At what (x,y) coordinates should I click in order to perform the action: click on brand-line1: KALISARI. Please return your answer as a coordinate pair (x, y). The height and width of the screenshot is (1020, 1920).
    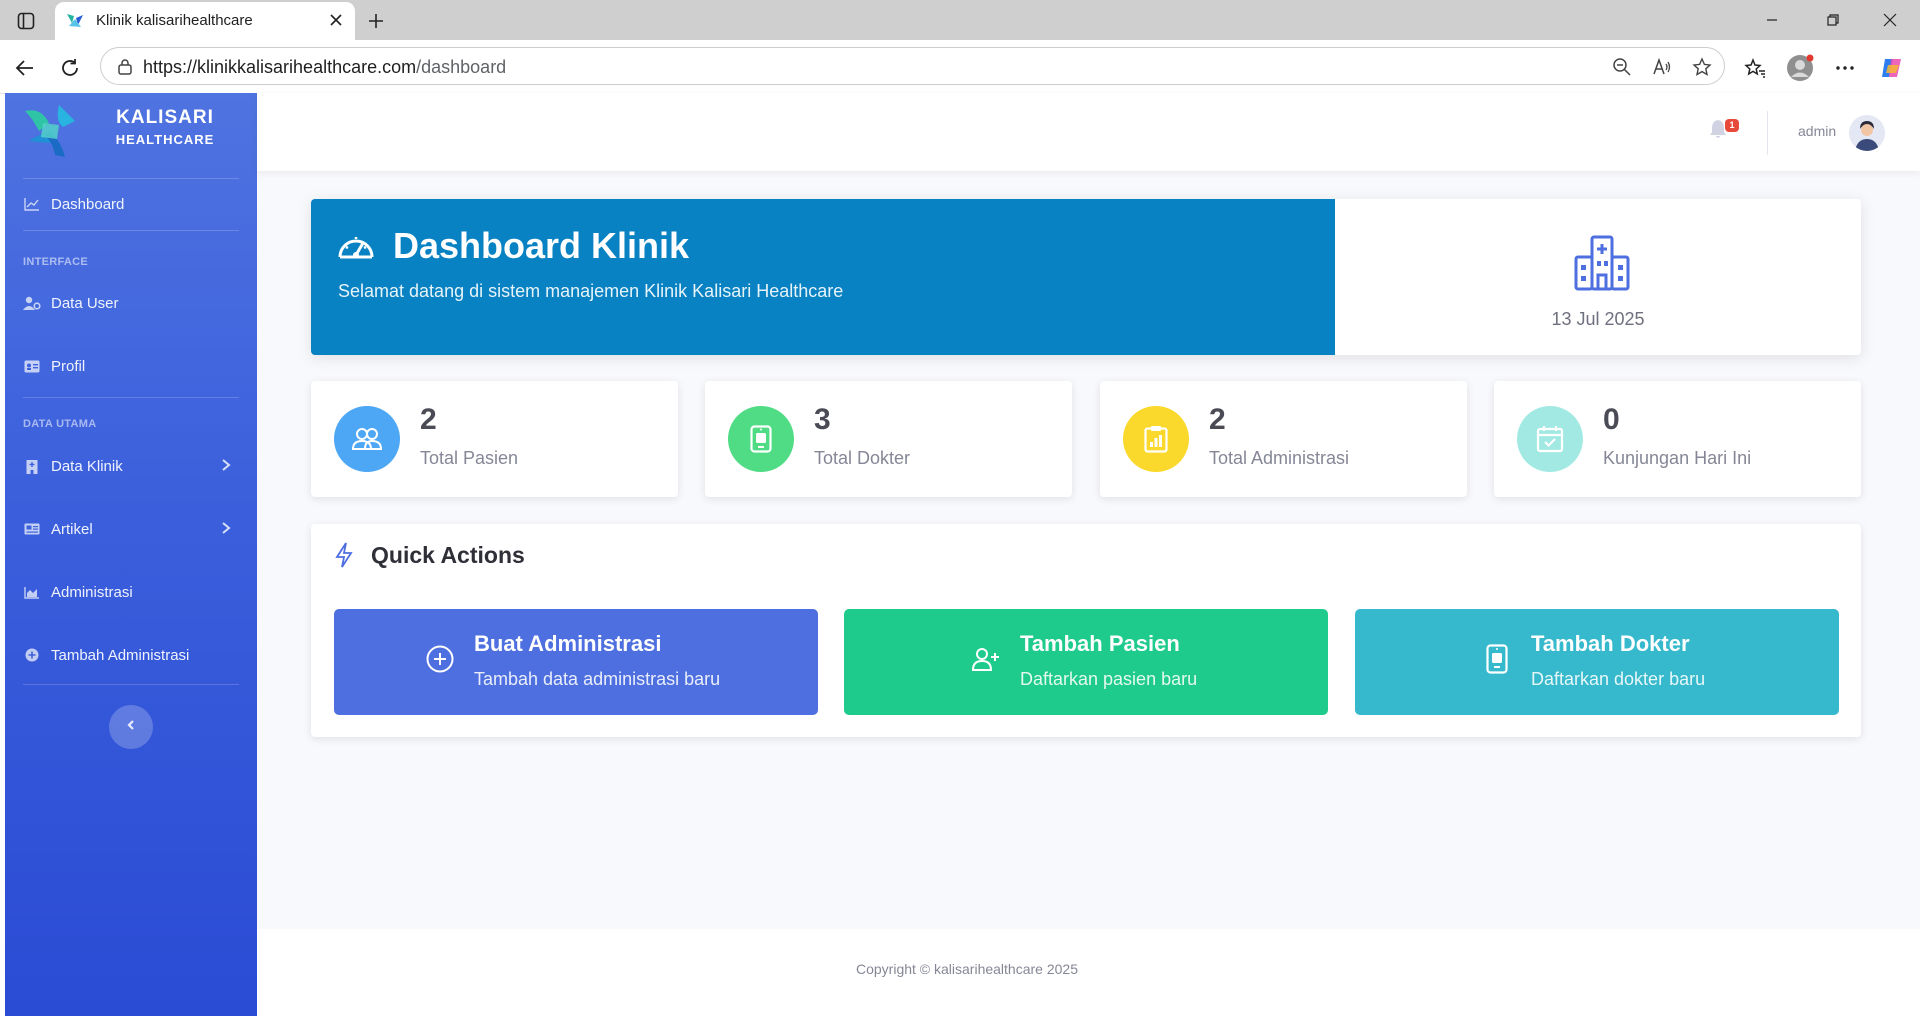
    Looking at the image, I should click on (165, 117).